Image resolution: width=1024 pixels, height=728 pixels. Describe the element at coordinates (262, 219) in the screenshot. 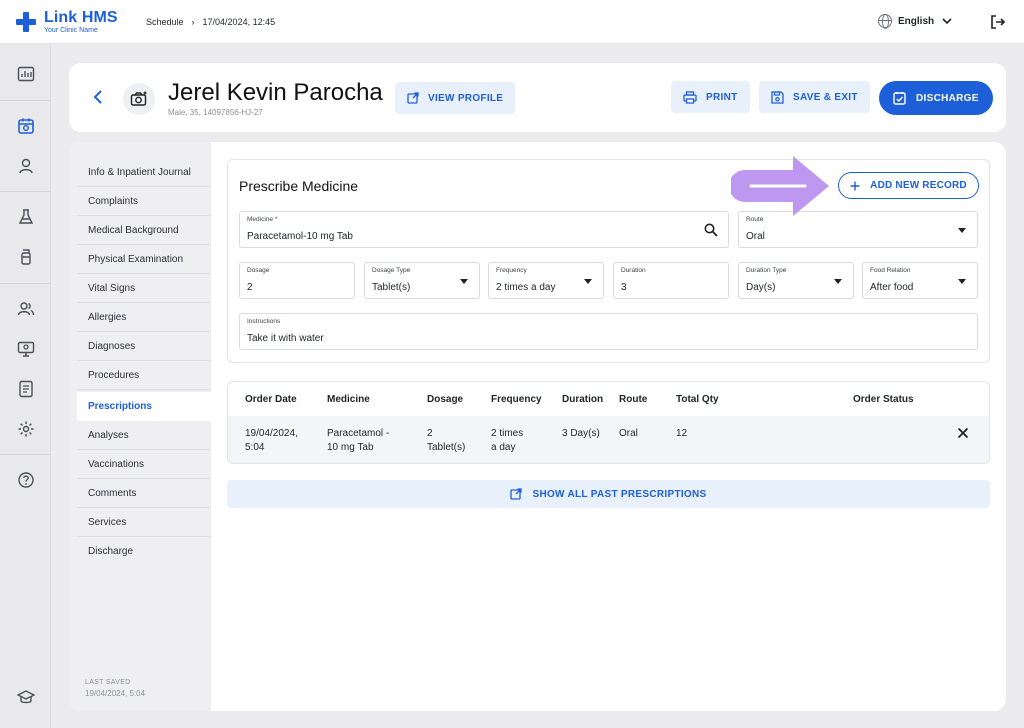

I see `medicine-label: Medicine *` at that location.